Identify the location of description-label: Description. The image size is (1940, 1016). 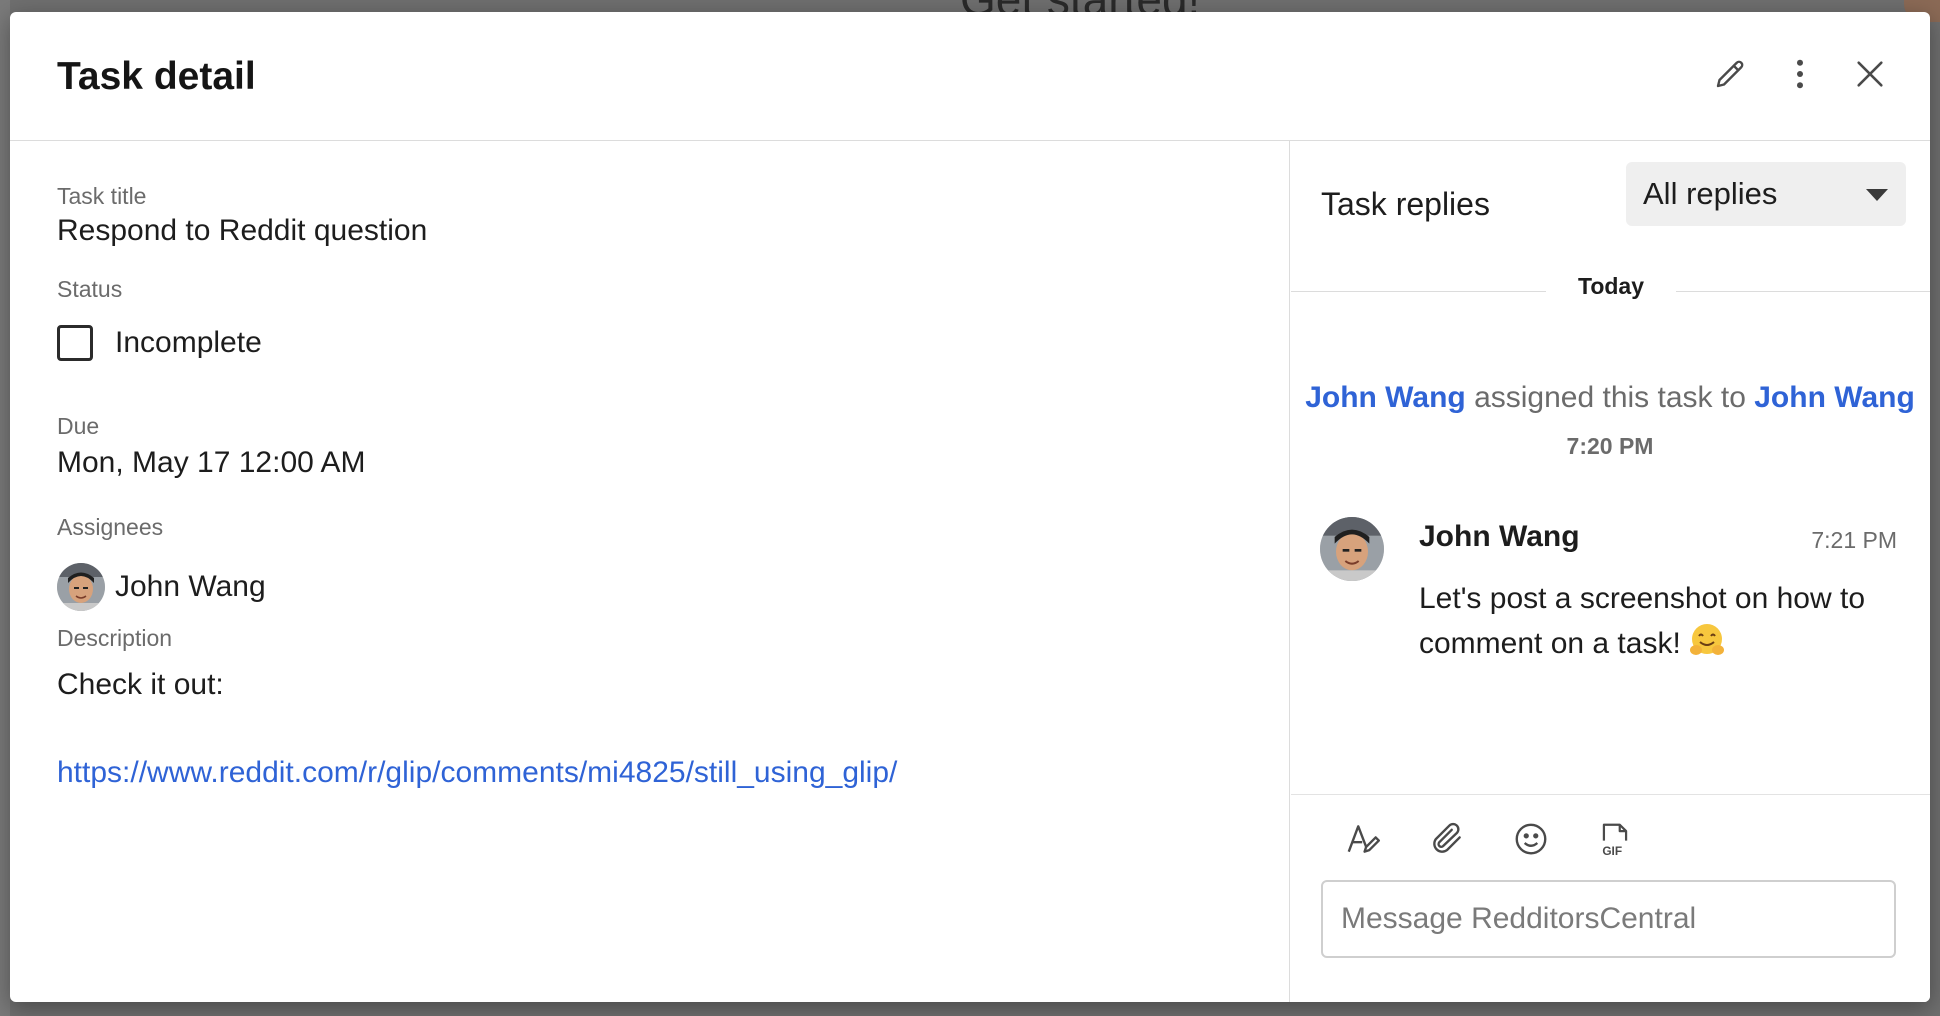
(115, 638).